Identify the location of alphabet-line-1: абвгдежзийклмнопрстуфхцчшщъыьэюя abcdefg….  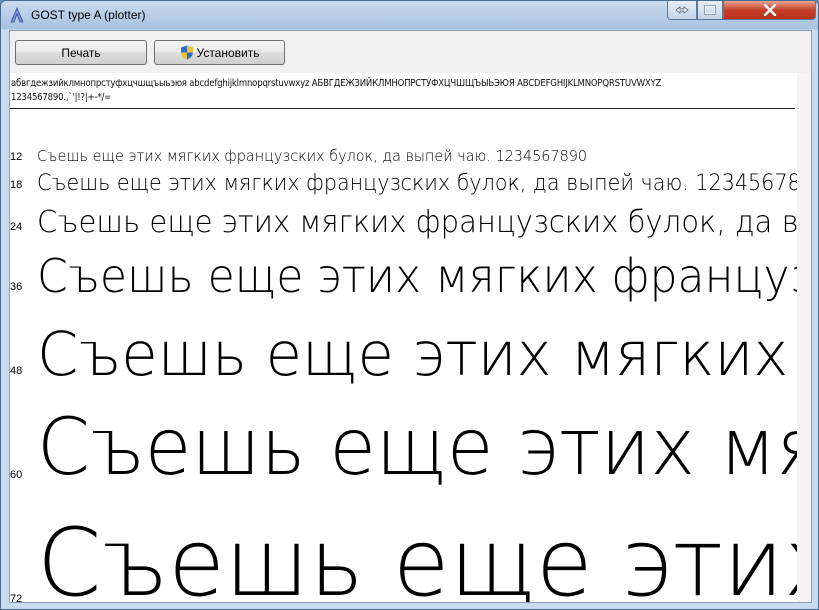
(336, 83).